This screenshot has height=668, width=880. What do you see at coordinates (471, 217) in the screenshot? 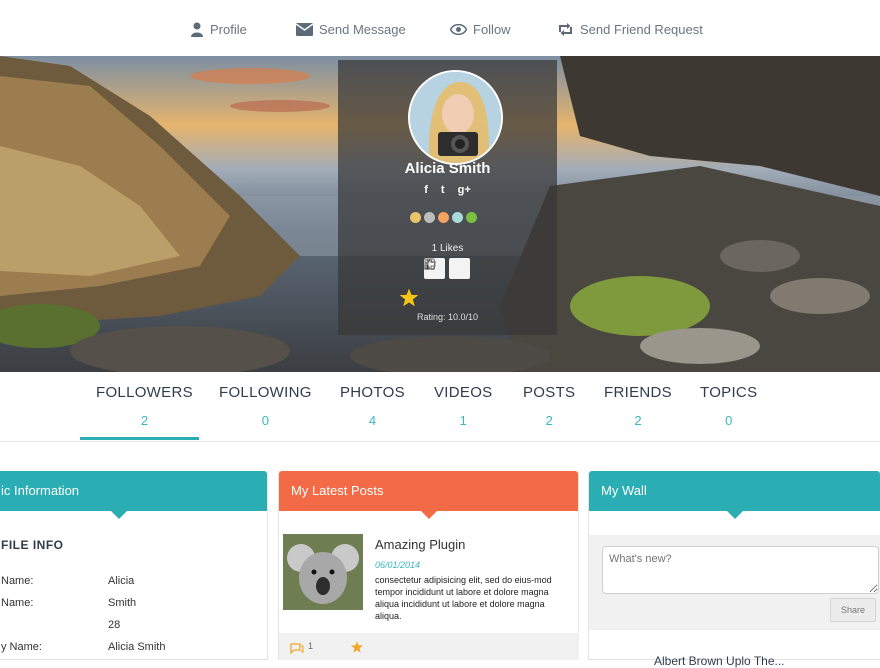
I see `badge-green-icon` at bounding box center [471, 217].